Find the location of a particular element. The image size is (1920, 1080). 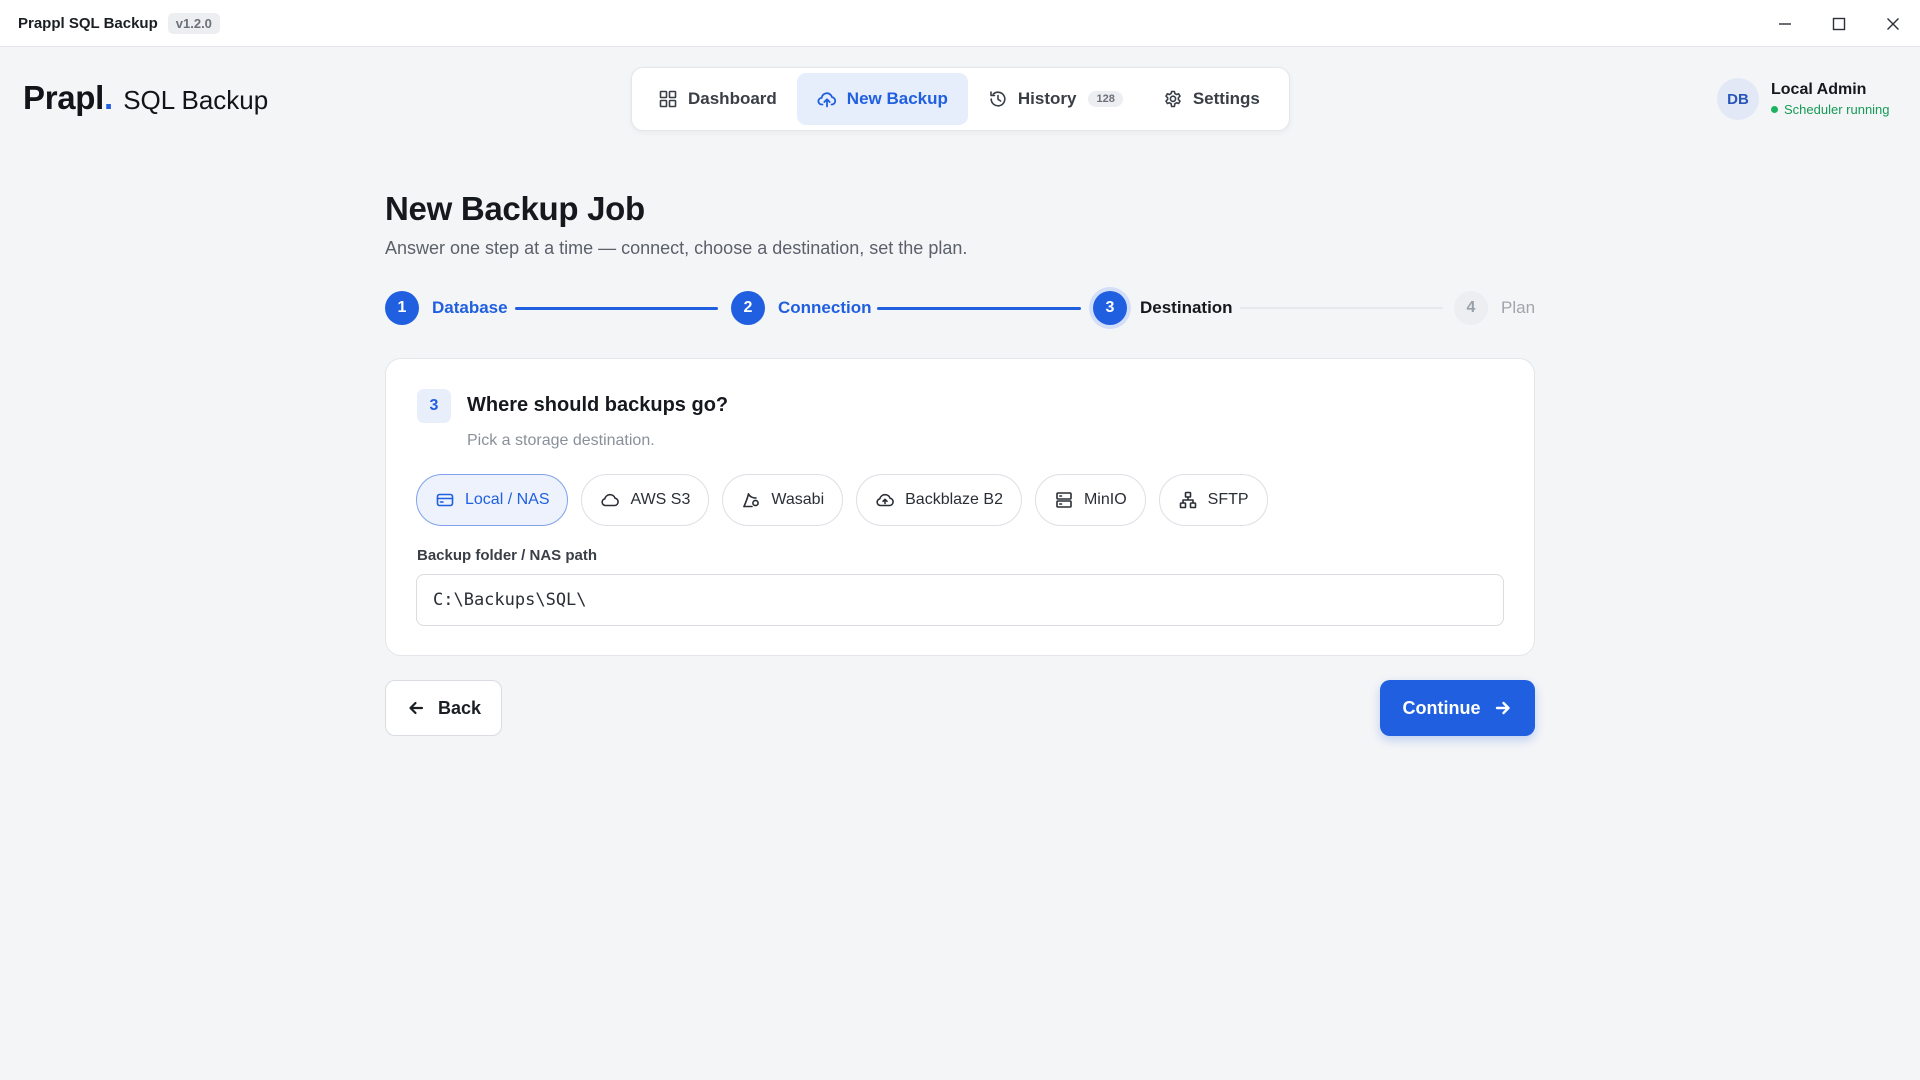

network-icon is located at coordinates (1187, 500).